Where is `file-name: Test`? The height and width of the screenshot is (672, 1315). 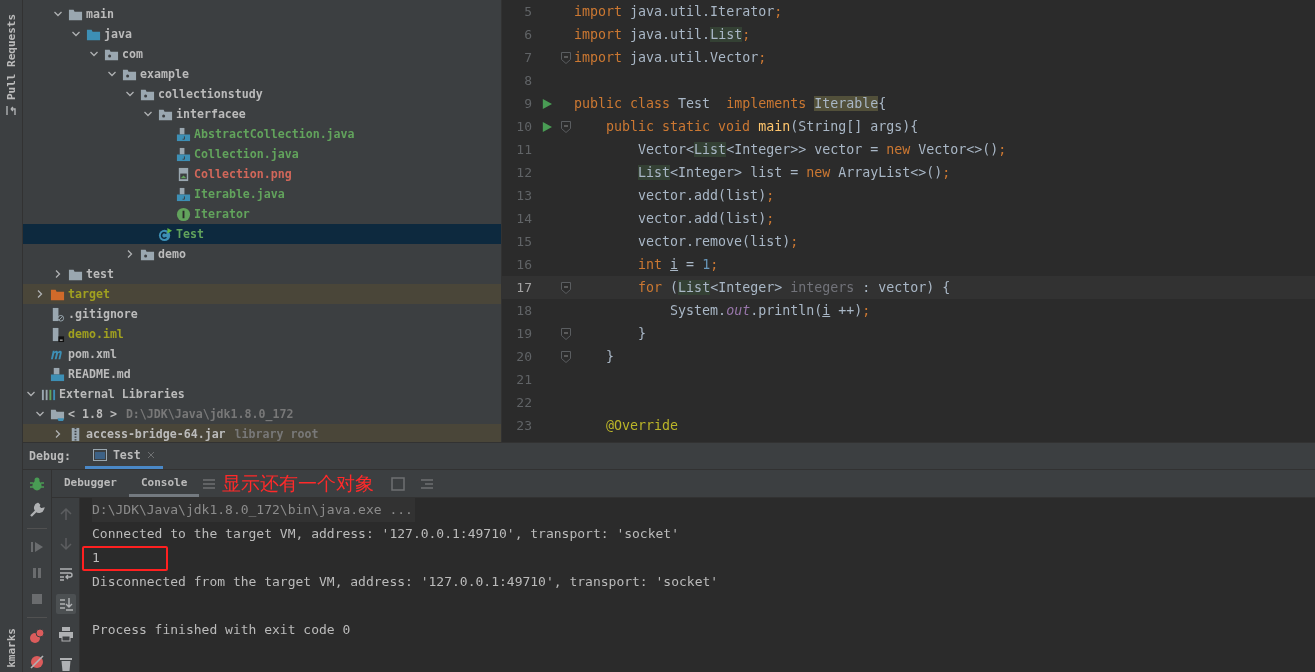
file-name: Test is located at coordinates (190, 234).